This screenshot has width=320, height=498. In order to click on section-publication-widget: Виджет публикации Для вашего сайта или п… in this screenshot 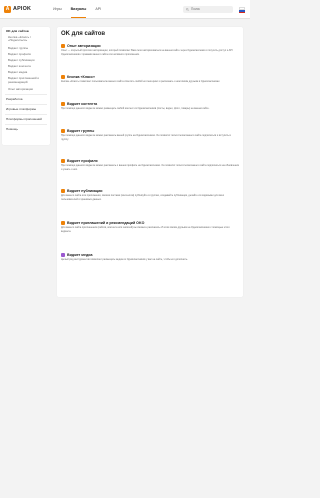, I will do `click(150, 194)`.